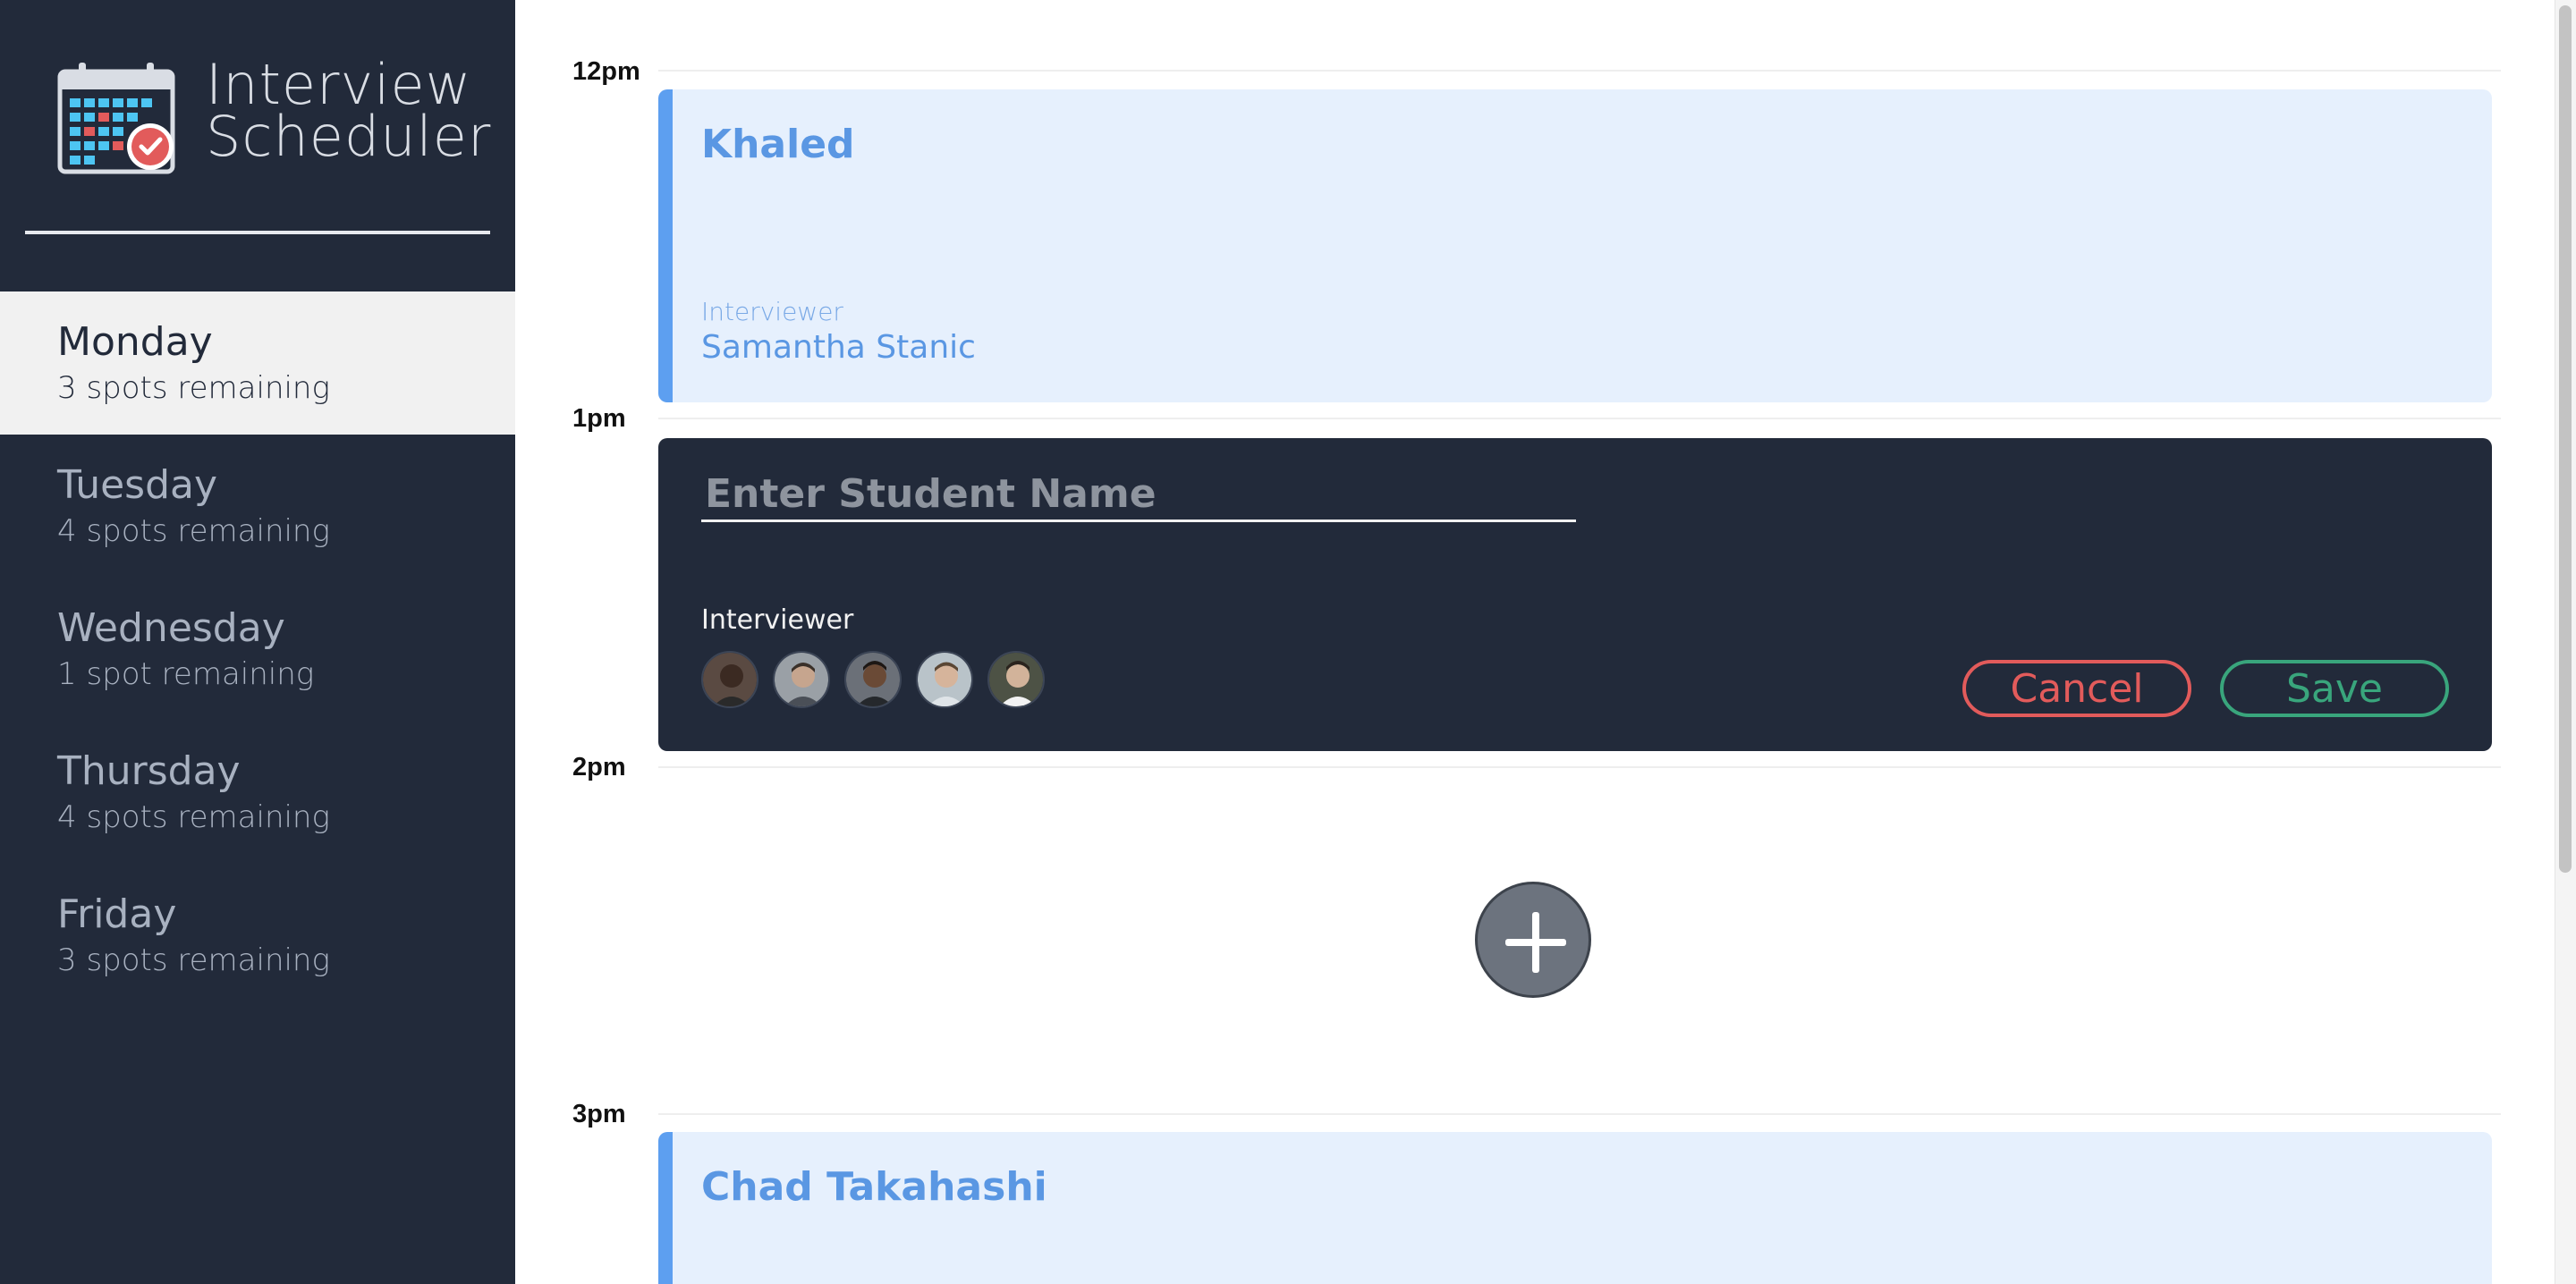 This screenshot has width=2576, height=1284. I want to click on app-title: Interview Scheduler, so click(349, 113).